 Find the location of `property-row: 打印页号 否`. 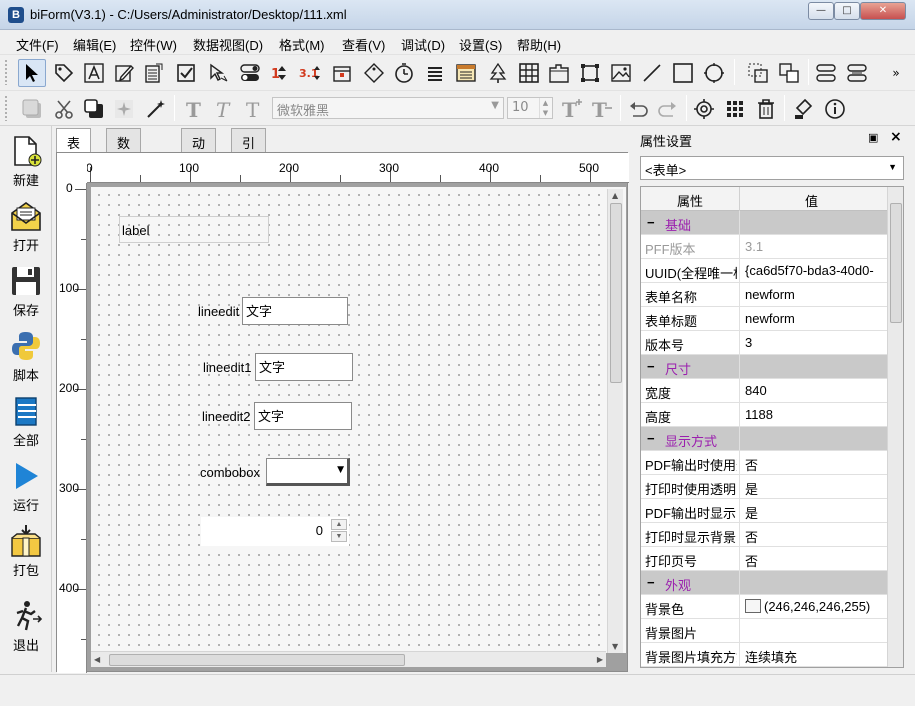

property-row: 打印页号 否 is located at coordinates (764, 559).